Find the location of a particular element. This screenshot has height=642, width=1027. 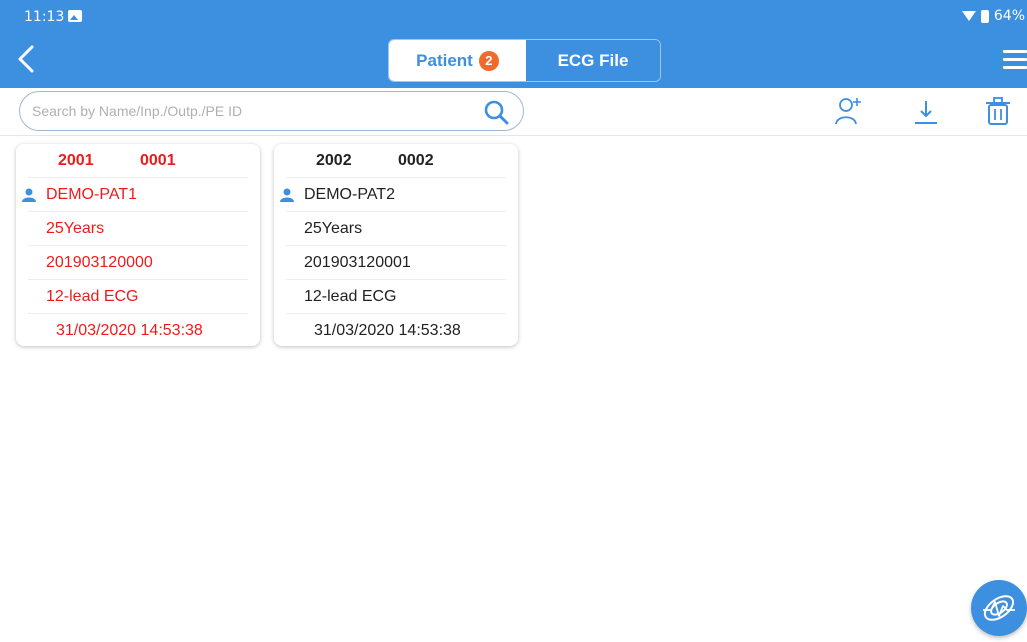

tab-patient: Patient 2 is located at coordinates (457, 60).